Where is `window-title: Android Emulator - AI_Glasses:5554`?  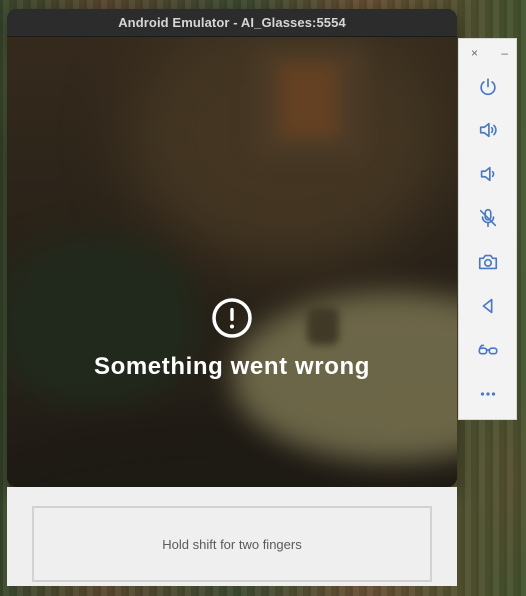
window-title: Android Emulator - AI_Glasses:5554 is located at coordinates (232, 22).